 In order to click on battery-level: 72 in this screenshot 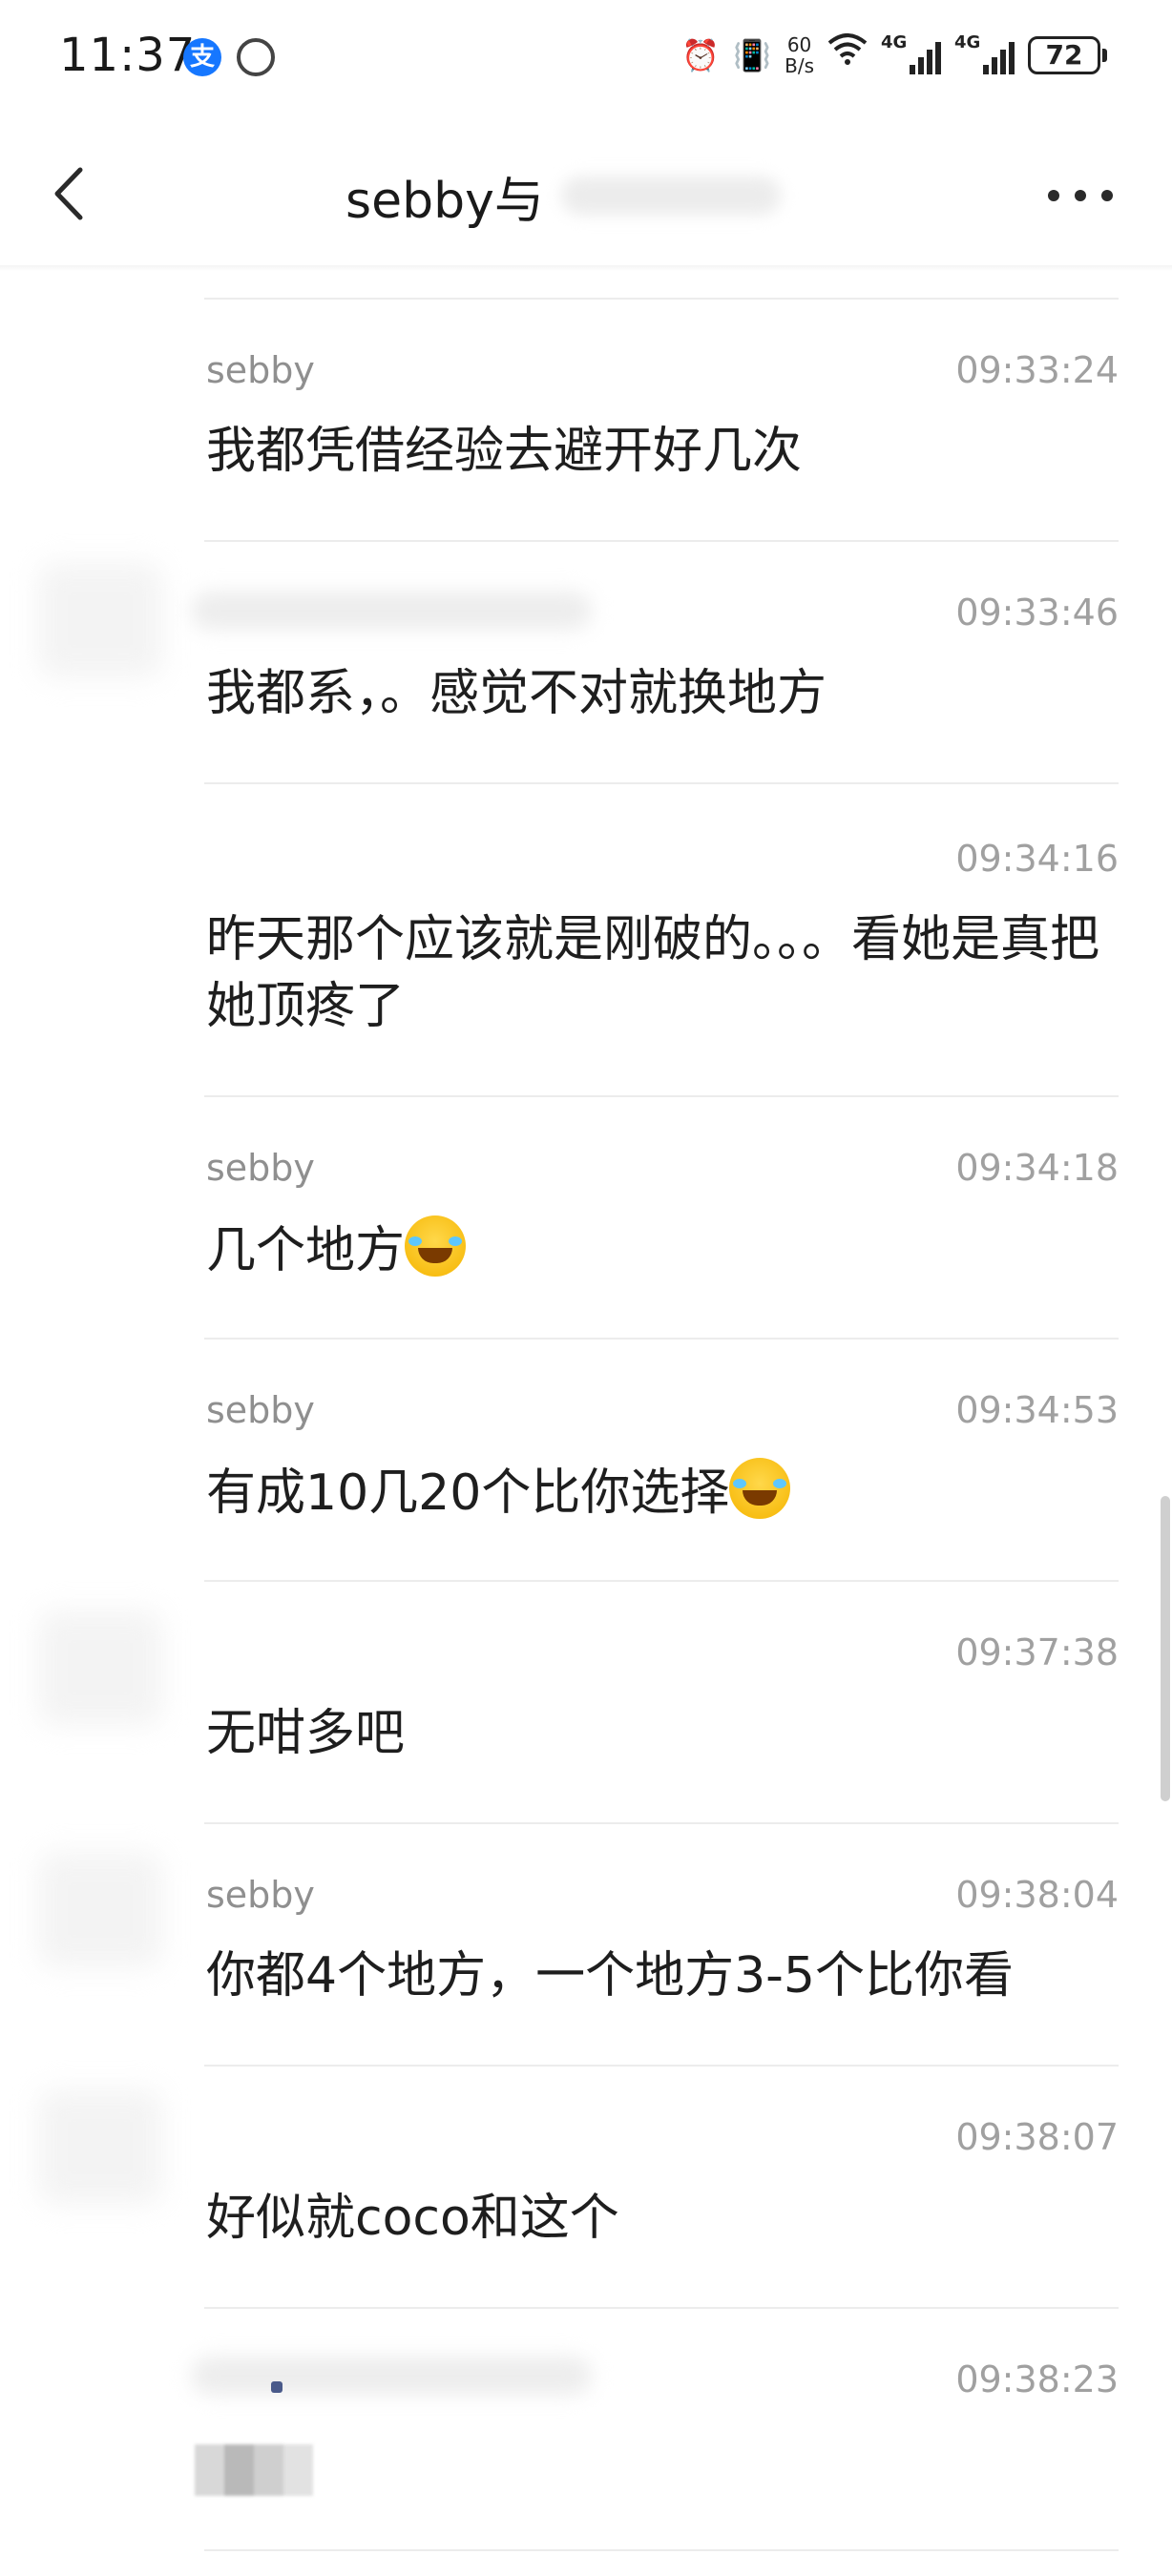, I will do `click(1064, 55)`.